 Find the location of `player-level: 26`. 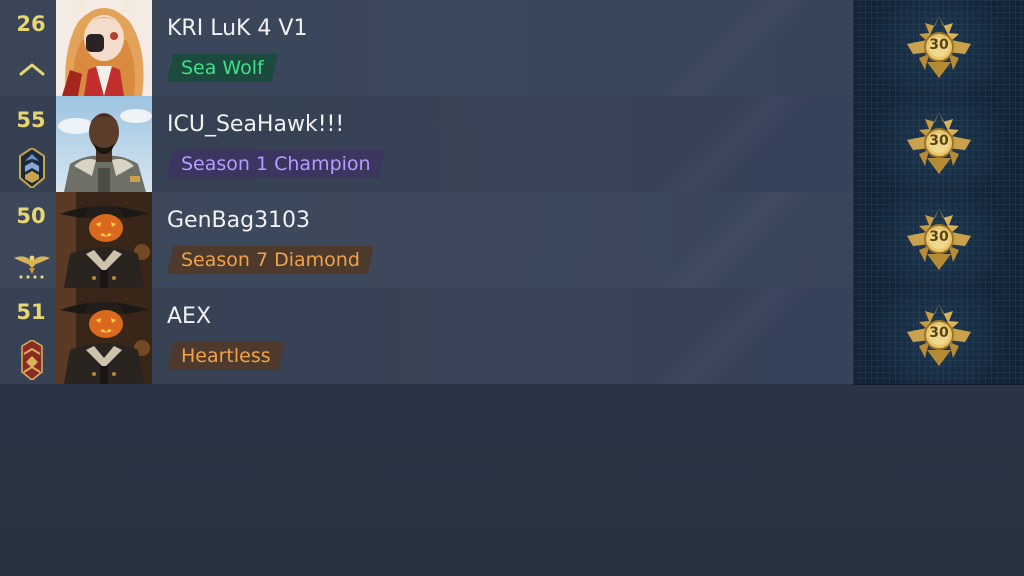

player-level: 26 is located at coordinates (31, 24).